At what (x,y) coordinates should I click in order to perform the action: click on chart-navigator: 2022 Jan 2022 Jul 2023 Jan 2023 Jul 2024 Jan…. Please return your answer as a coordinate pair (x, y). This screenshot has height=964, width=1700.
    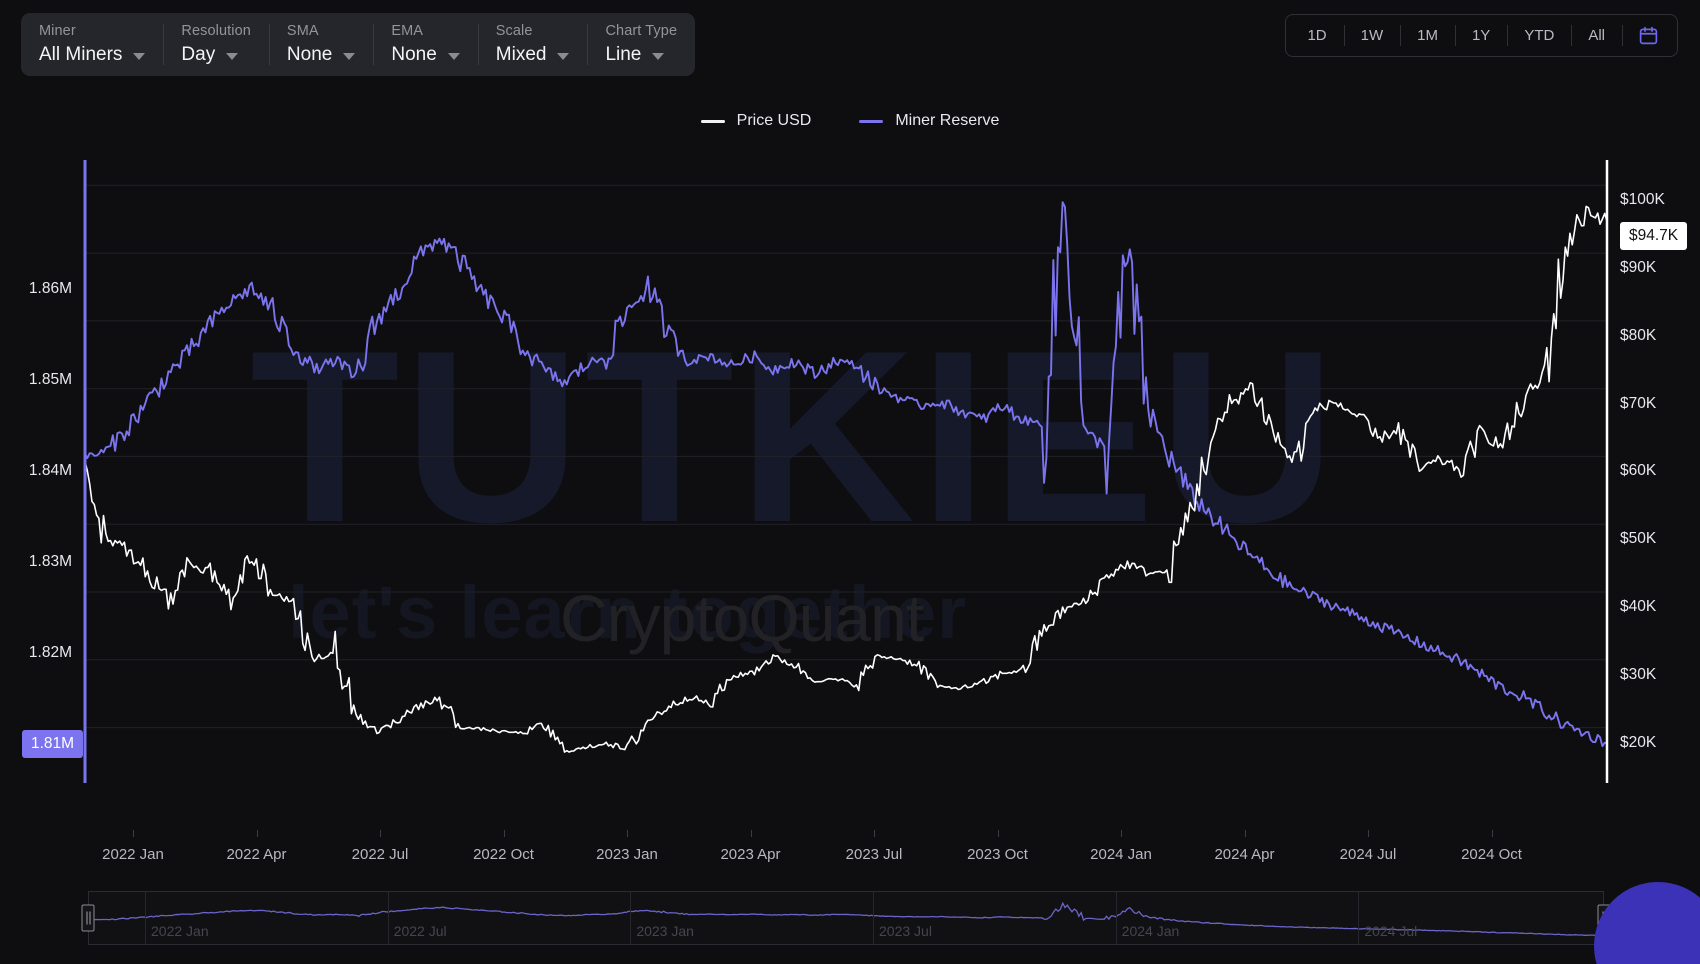
    Looking at the image, I should click on (846, 918).